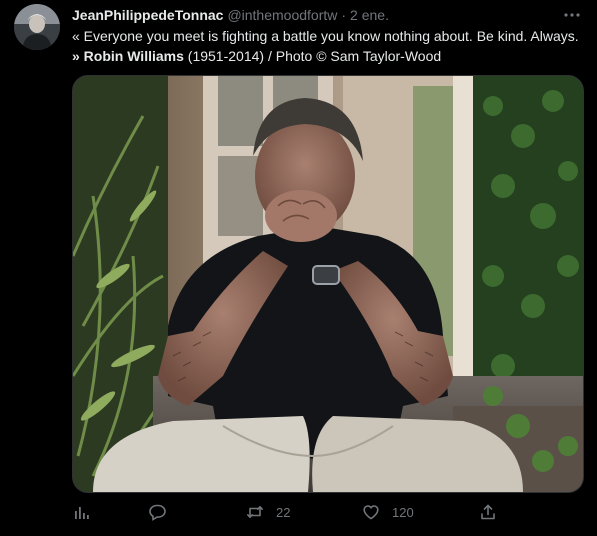  Describe the element at coordinates (283, 512) in the screenshot. I see `retweet-count: 22` at that location.